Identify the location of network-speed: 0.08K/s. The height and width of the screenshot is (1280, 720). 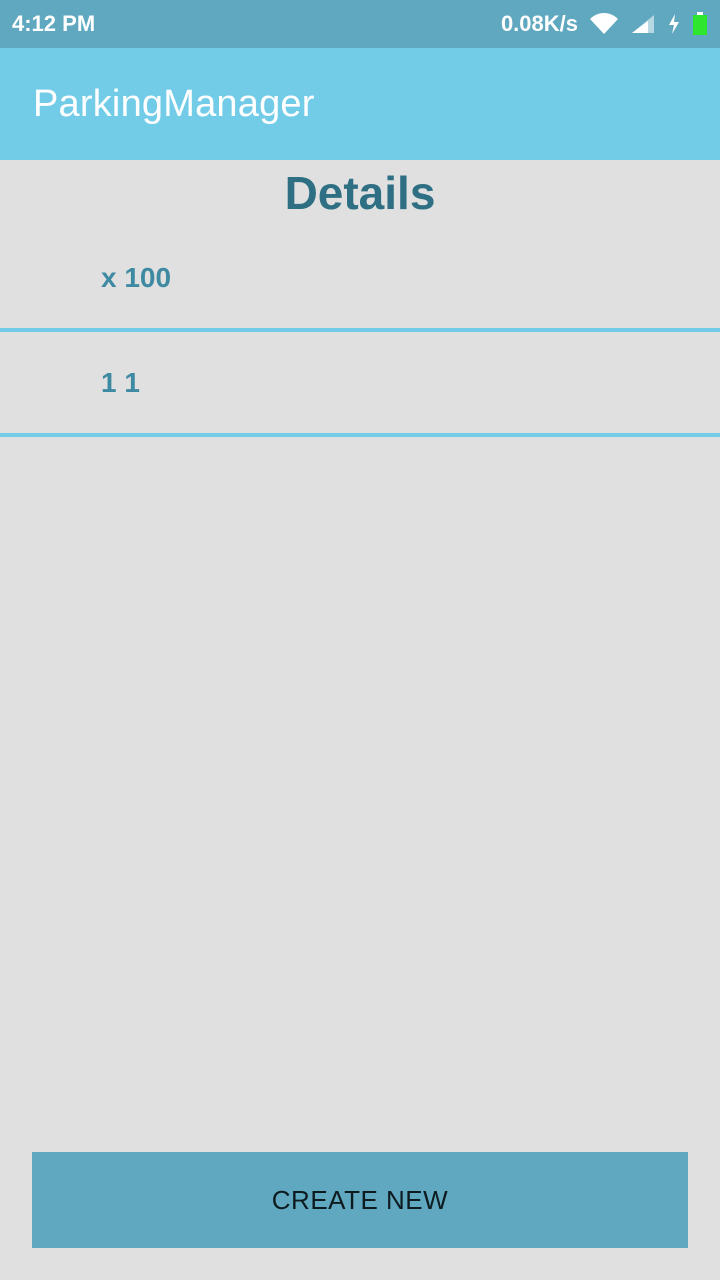
(539, 23).